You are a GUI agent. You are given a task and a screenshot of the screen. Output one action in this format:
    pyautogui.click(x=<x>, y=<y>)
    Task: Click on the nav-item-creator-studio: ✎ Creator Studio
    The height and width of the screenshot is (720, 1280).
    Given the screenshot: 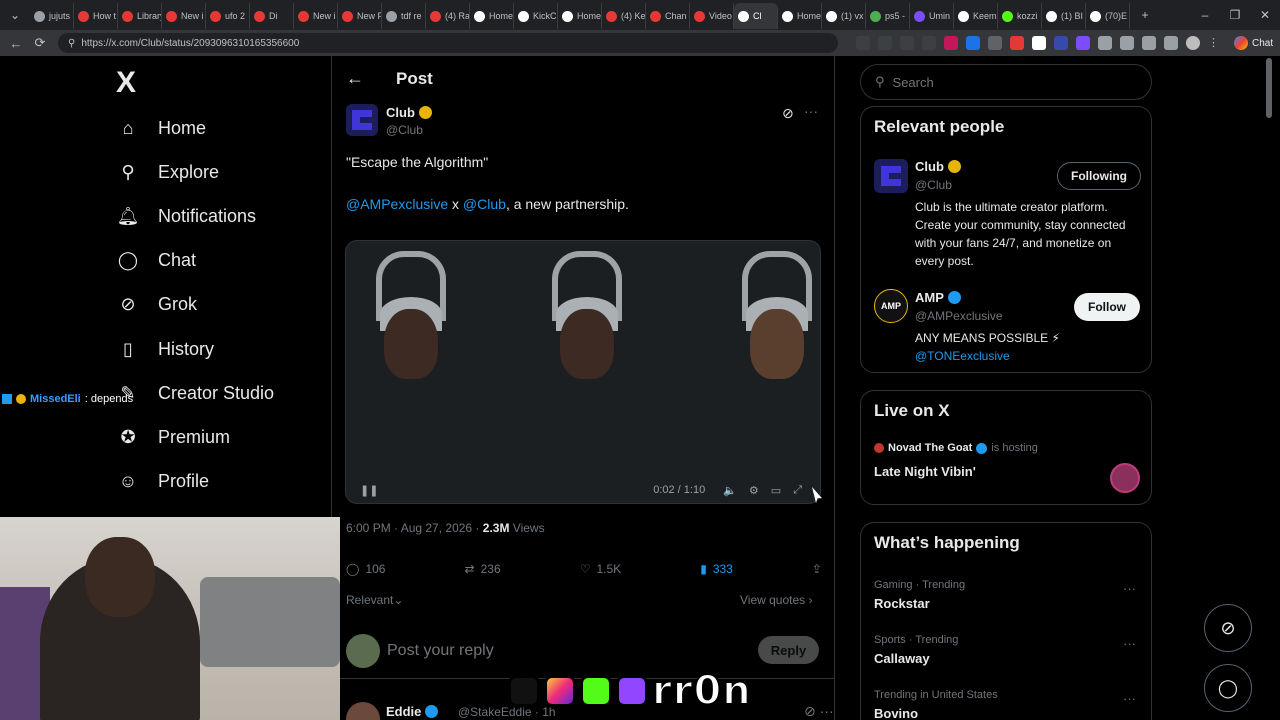 What is the action you would take?
    pyautogui.click(x=195, y=393)
    